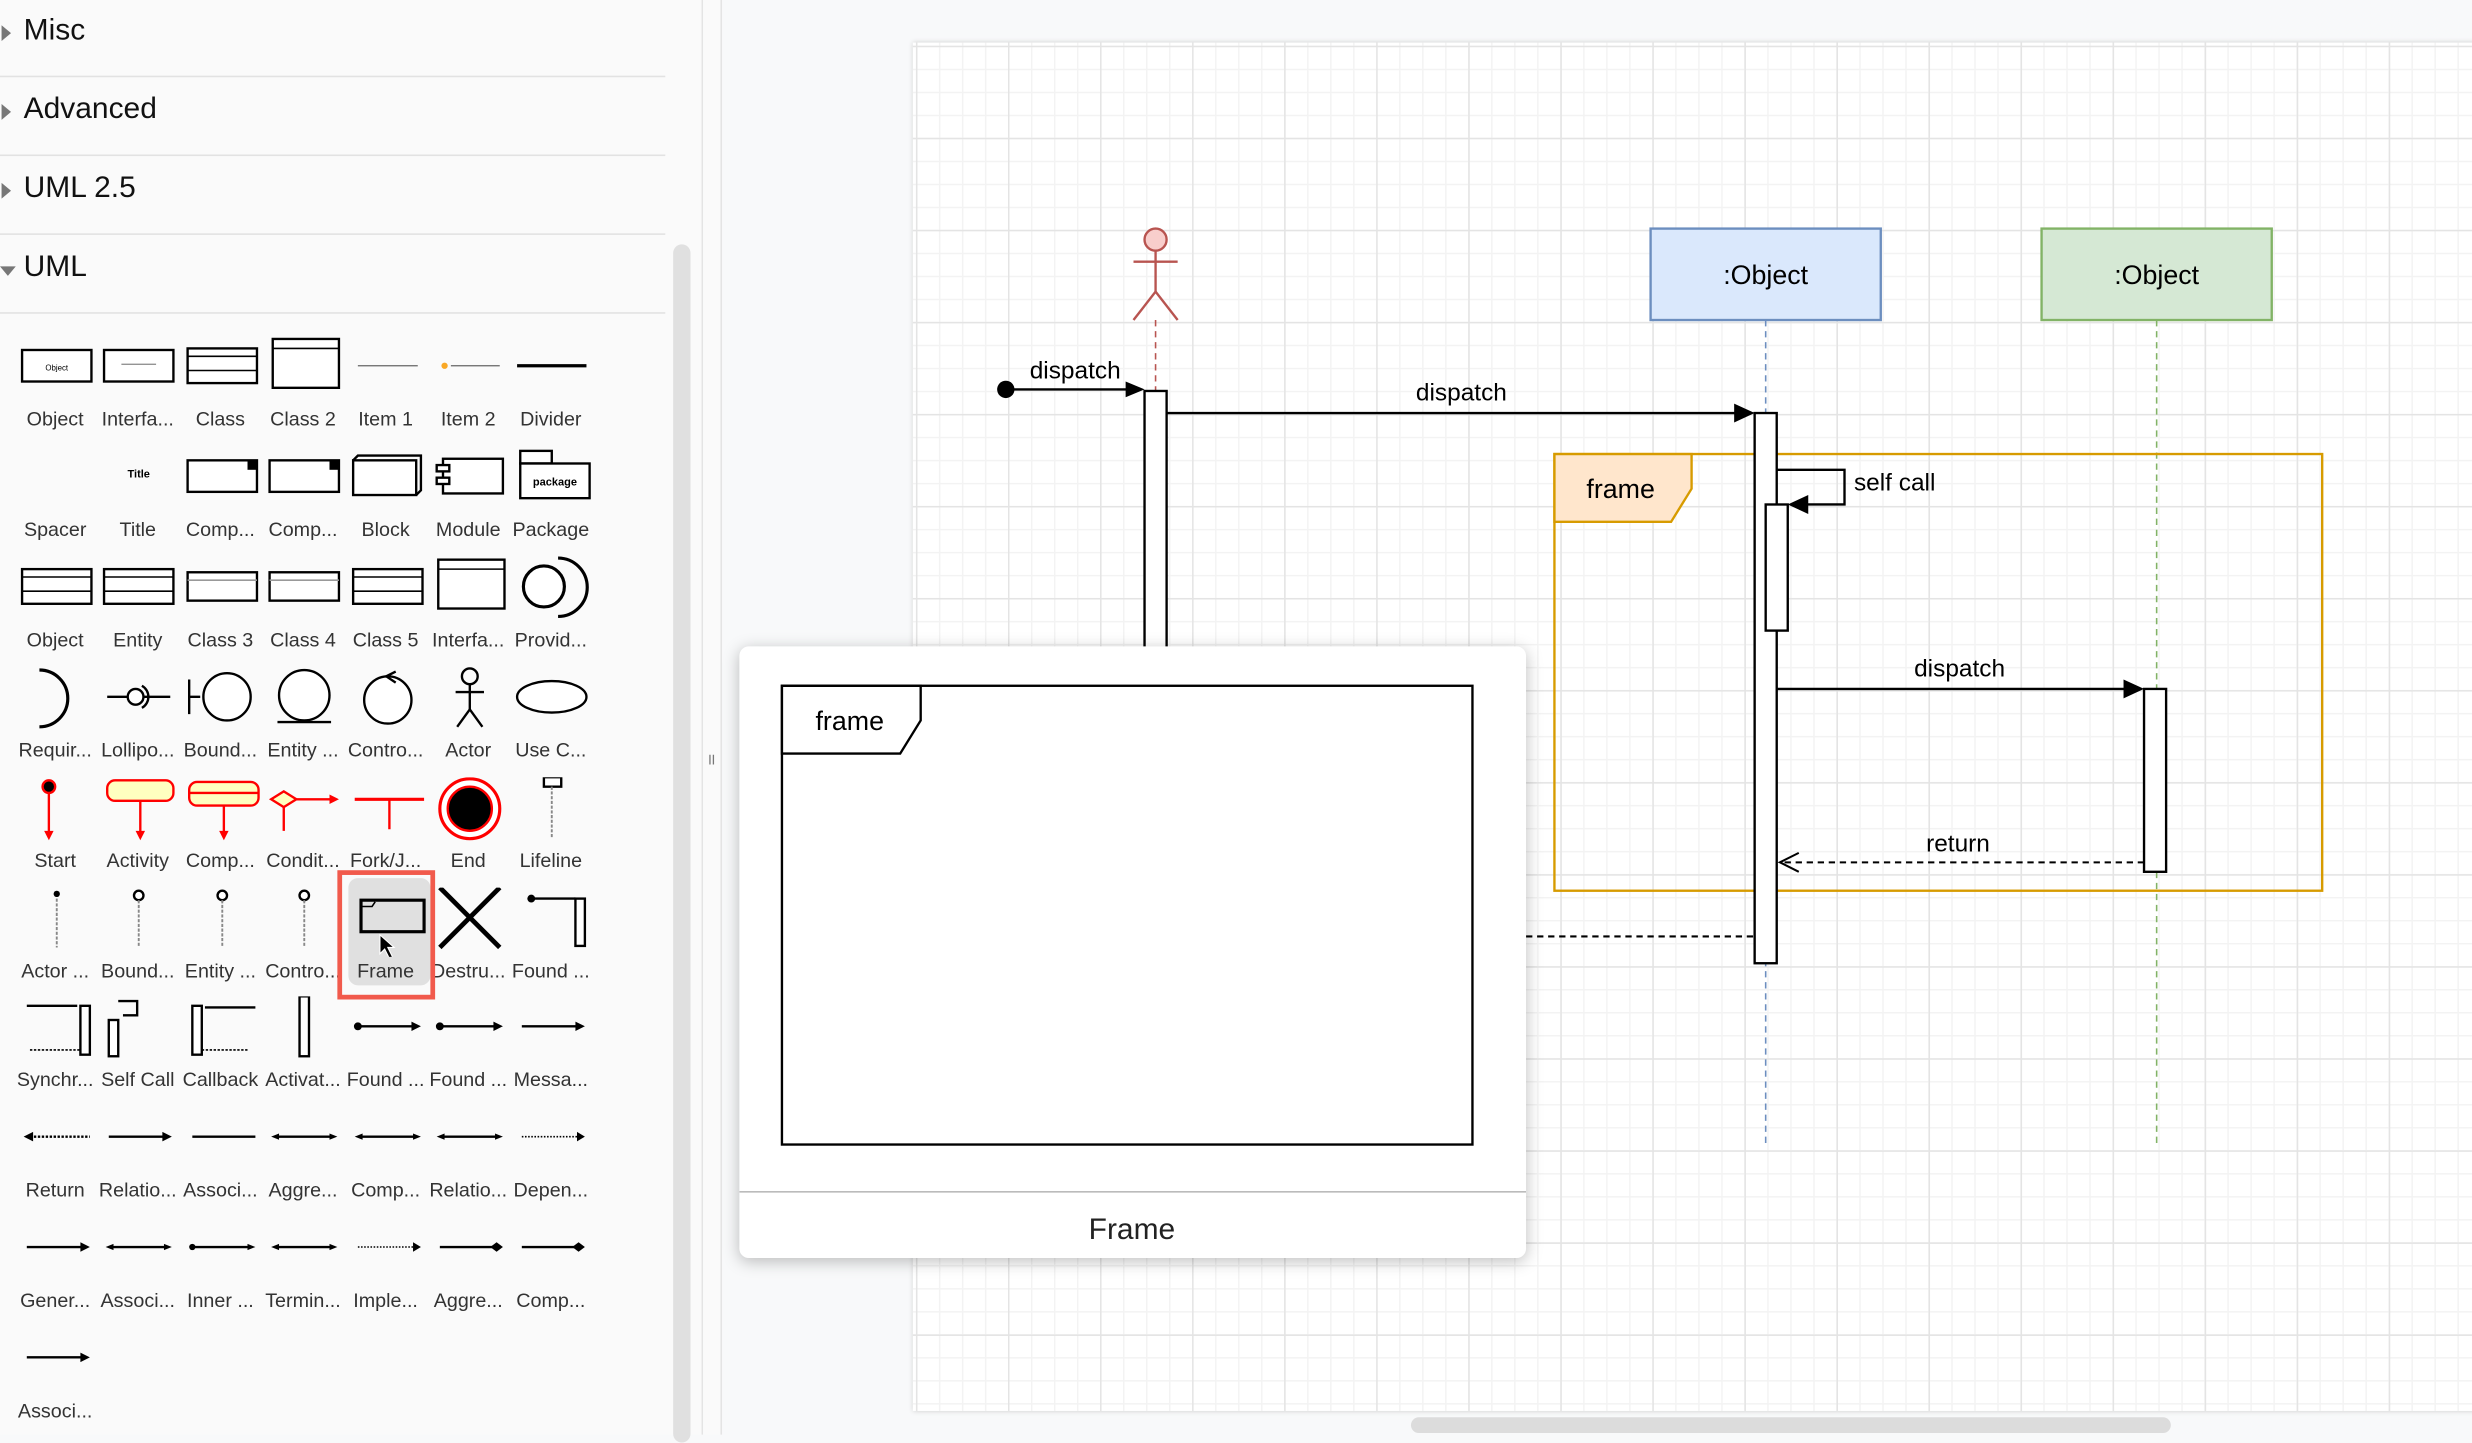  What do you see at coordinates (1790, 1425) in the screenshot?
I see `horizontal-scrollbar` at bounding box center [1790, 1425].